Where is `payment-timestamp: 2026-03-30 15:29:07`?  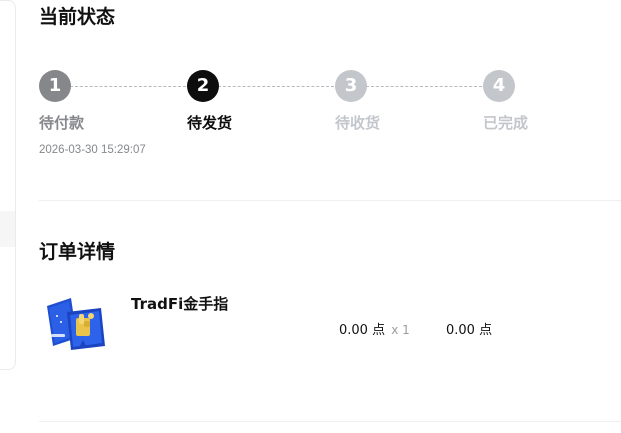 payment-timestamp: 2026-03-30 15:29:07 is located at coordinates (92, 150).